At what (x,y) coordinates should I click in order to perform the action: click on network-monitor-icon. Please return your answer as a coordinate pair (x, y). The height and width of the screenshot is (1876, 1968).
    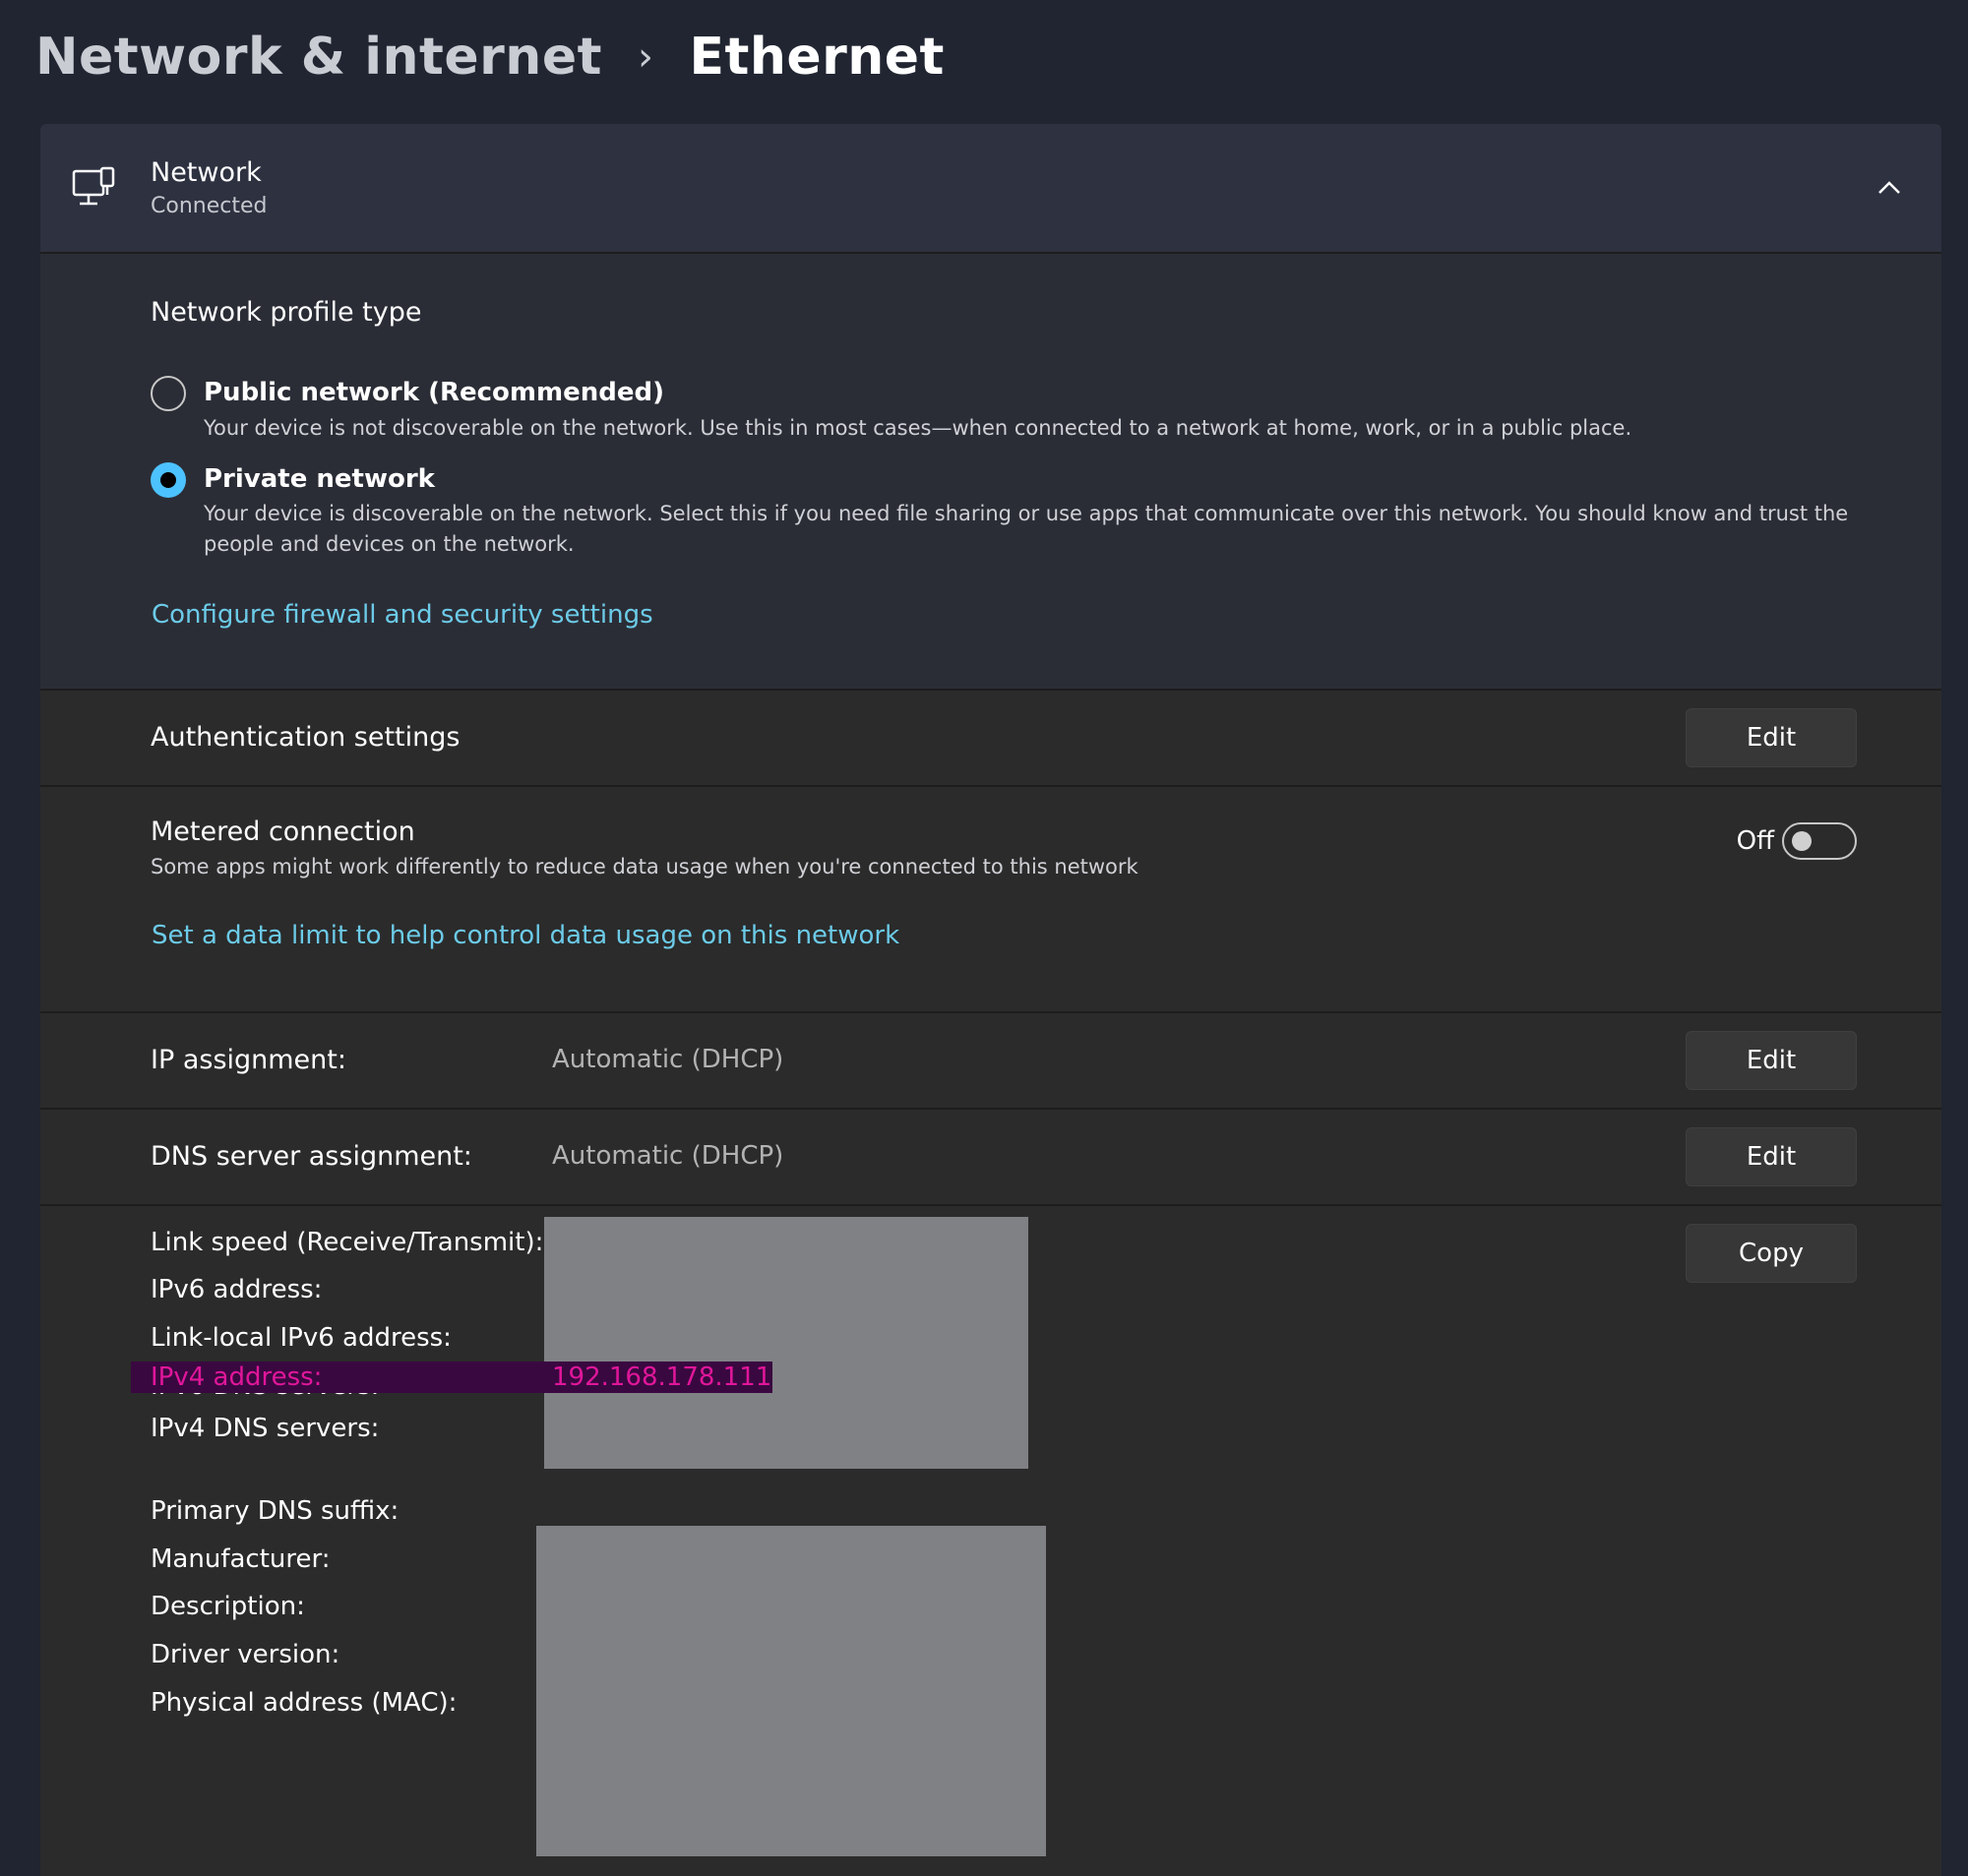
    Looking at the image, I should click on (94, 186).